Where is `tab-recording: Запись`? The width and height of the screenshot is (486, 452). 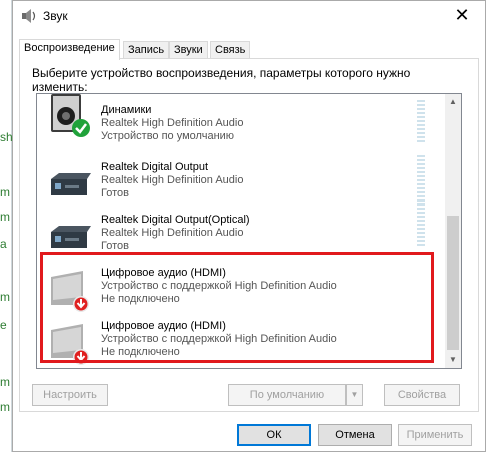
tab-recording: Запись is located at coordinates (146, 50).